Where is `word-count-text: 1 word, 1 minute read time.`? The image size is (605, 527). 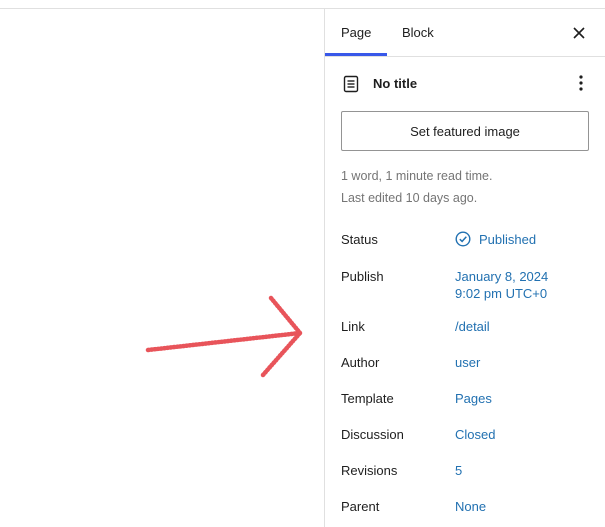 word-count-text: 1 word, 1 minute read time. is located at coordinates (417, 176).